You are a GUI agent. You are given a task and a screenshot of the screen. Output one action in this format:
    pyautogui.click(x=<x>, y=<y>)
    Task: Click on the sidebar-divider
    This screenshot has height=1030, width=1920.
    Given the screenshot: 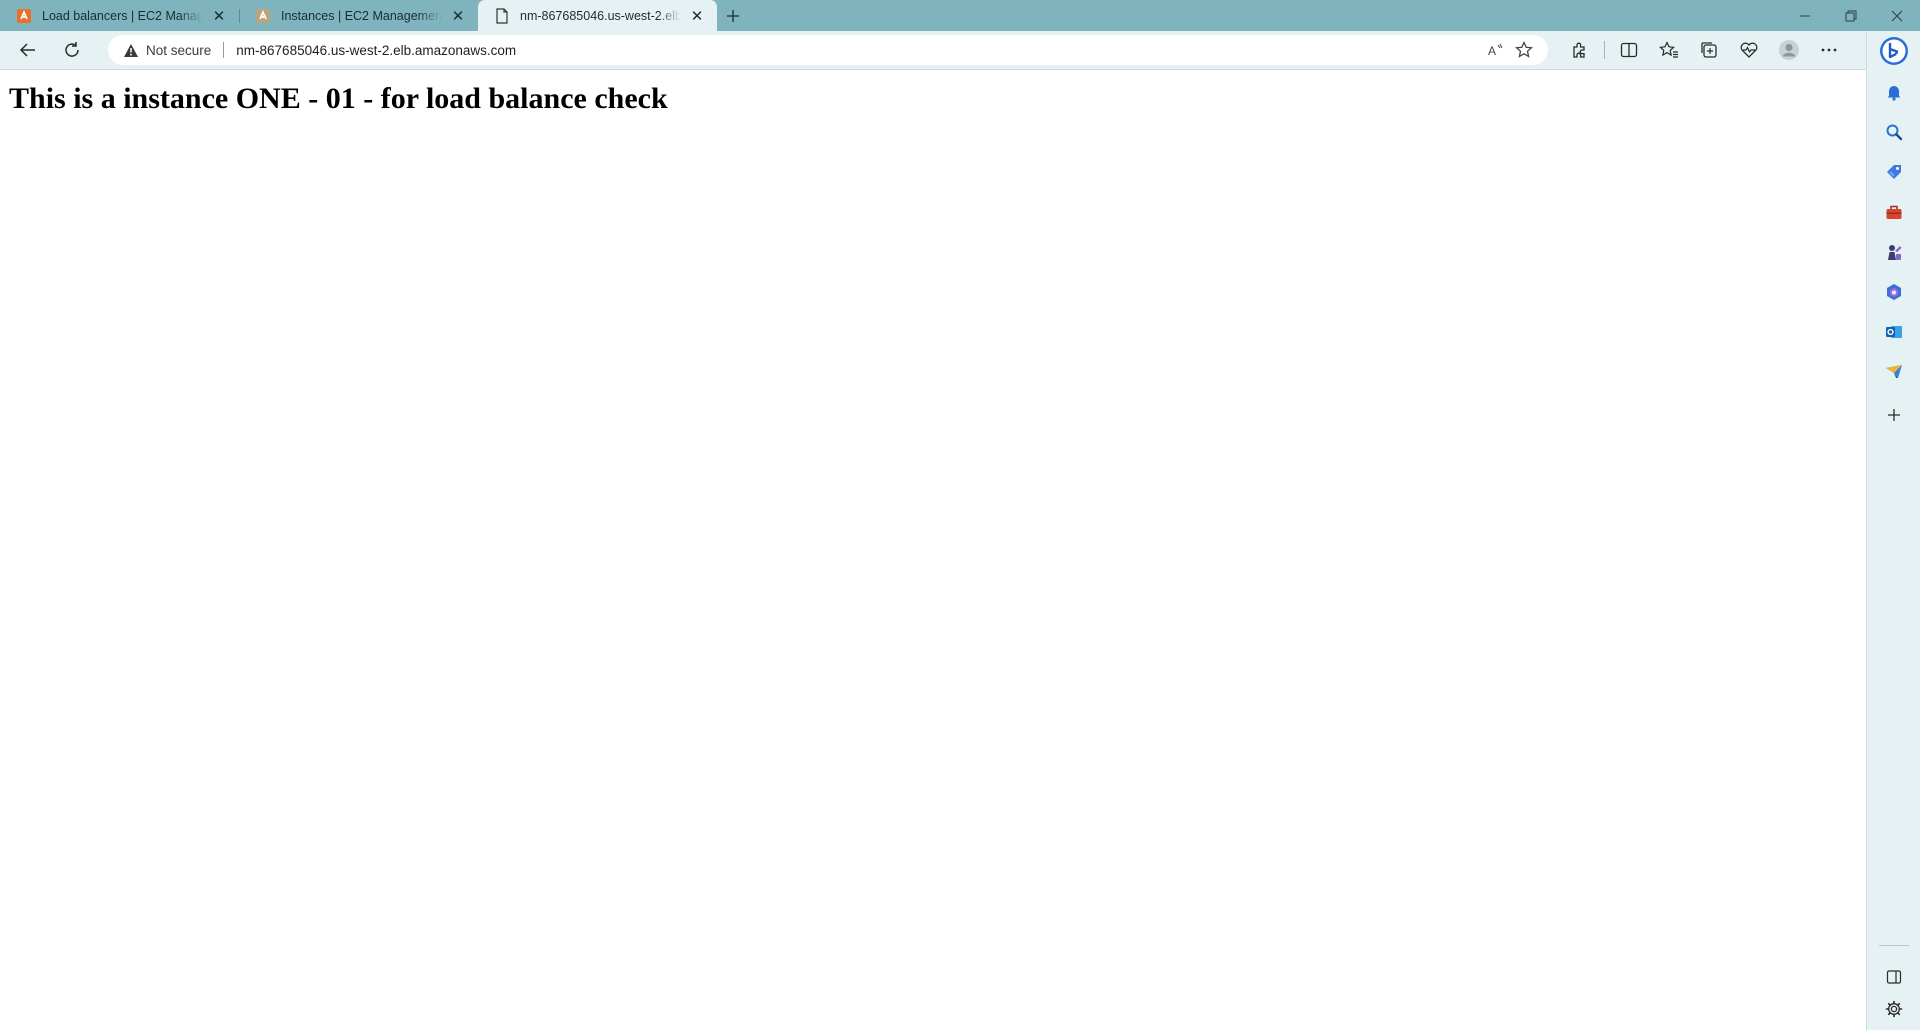 What is the action you would take?
    pyautogui.click(x=1894, y=945)
    